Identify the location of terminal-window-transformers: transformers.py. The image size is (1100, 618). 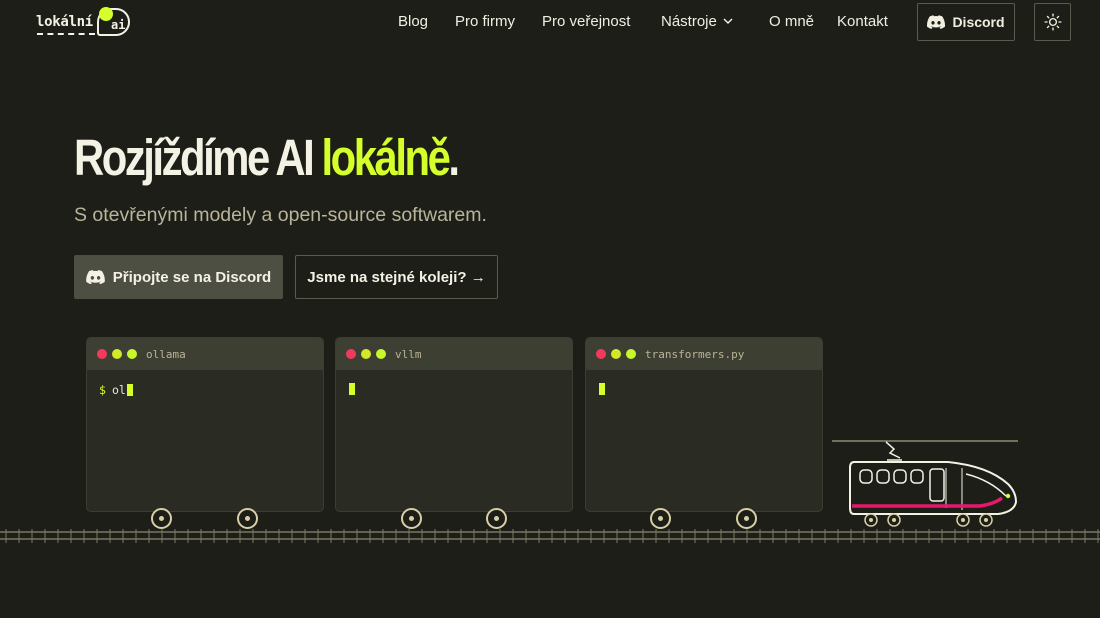
(704, 424).